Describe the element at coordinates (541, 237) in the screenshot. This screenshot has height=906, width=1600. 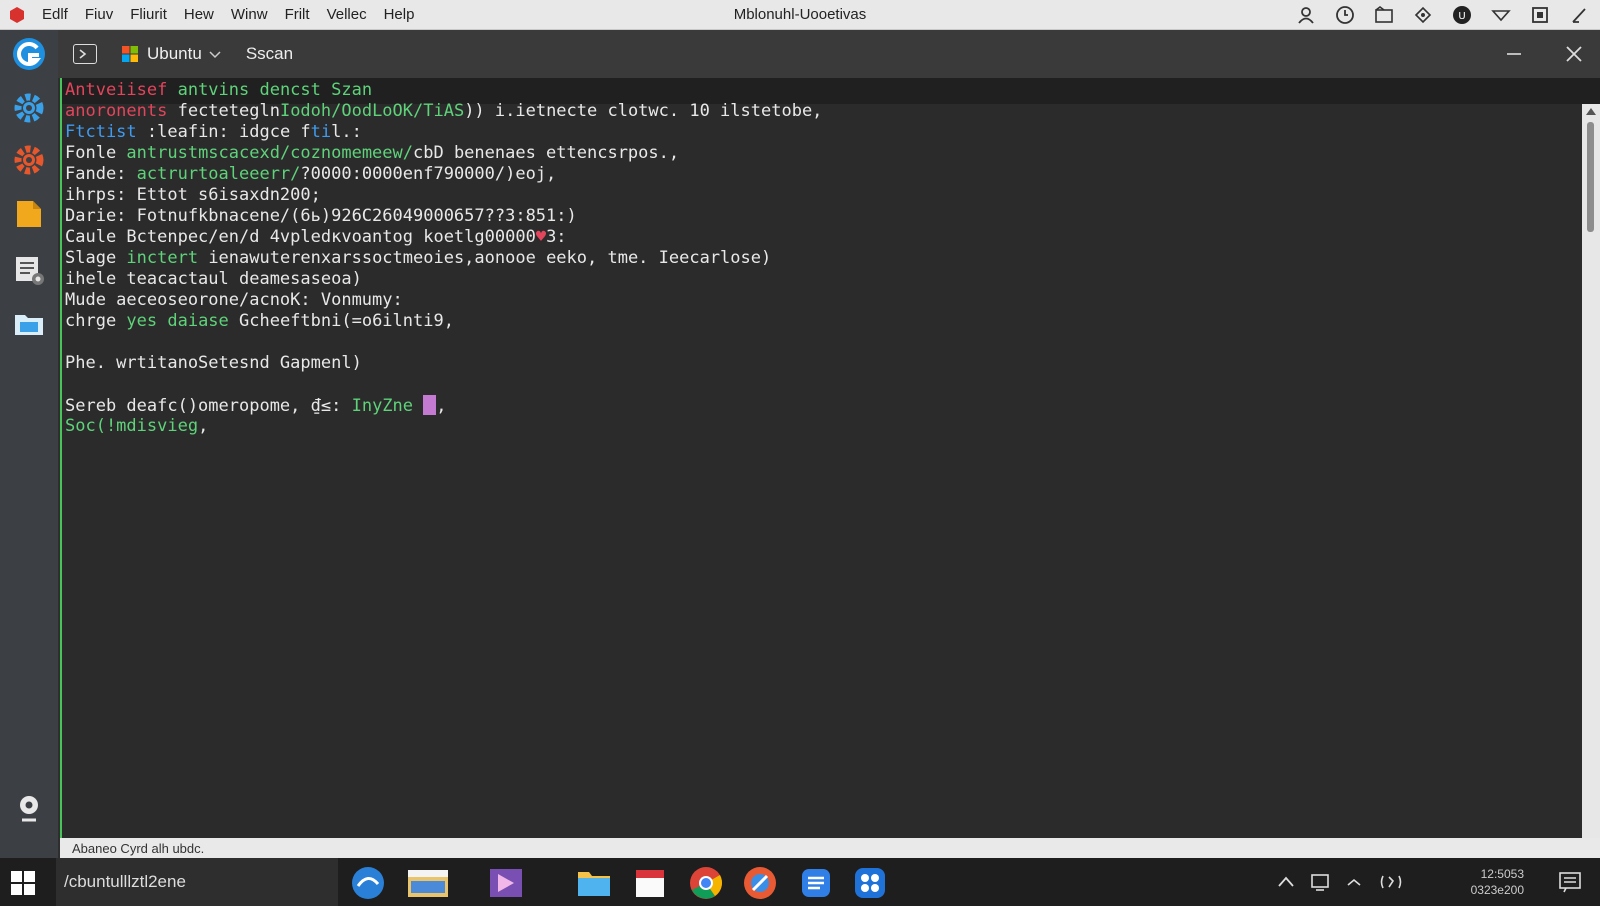
I see `terminal-text: ♥` at that location.